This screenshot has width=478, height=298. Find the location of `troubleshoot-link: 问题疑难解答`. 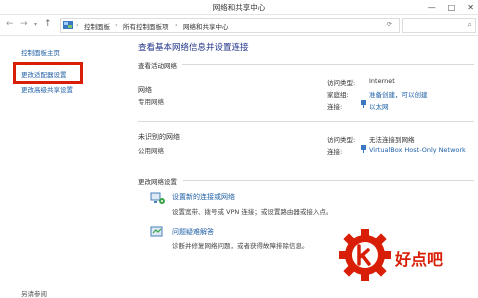

troubleshoot-link: 问题疑难解答 is located at coordinates (193, 232).